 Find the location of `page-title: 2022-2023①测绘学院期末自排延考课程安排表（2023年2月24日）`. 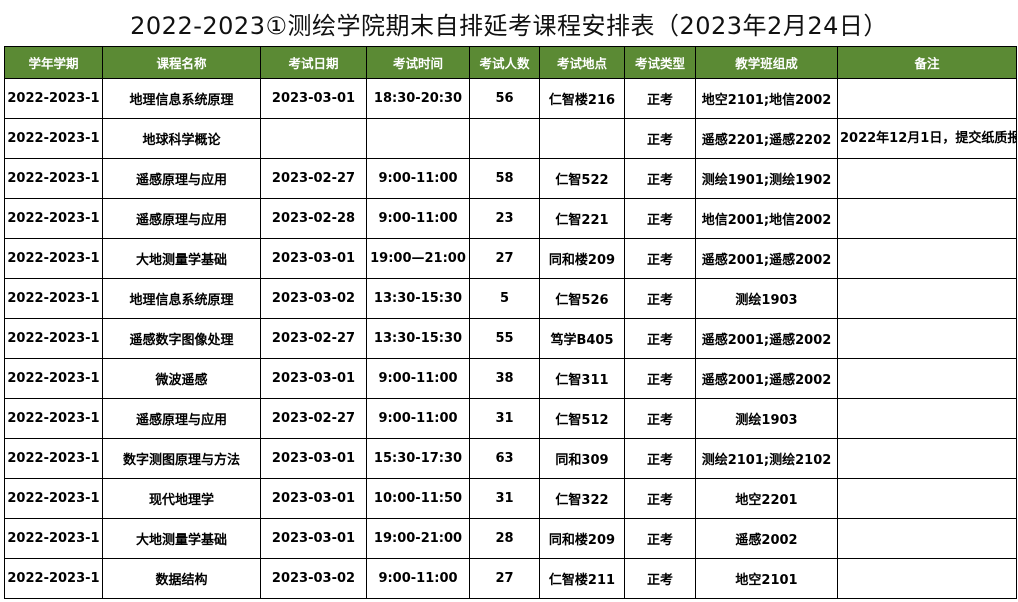

page-title: 2022-2023①测绘学院期末自排延考课程安排表（2023年2月24日） is located at coordinates (509, 23).